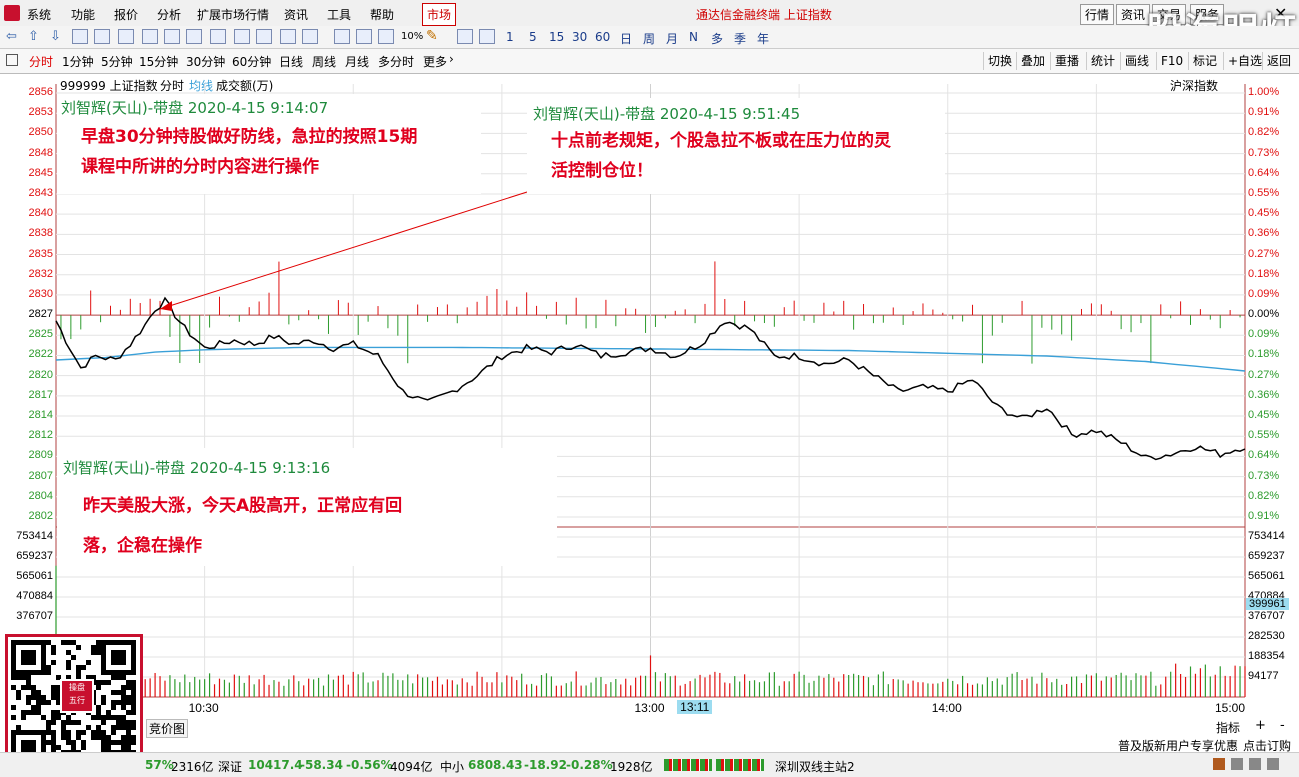  Describe the element at coordinates (40, 152) in the screenshot. I see `price-tick-label: 2848` at that location.